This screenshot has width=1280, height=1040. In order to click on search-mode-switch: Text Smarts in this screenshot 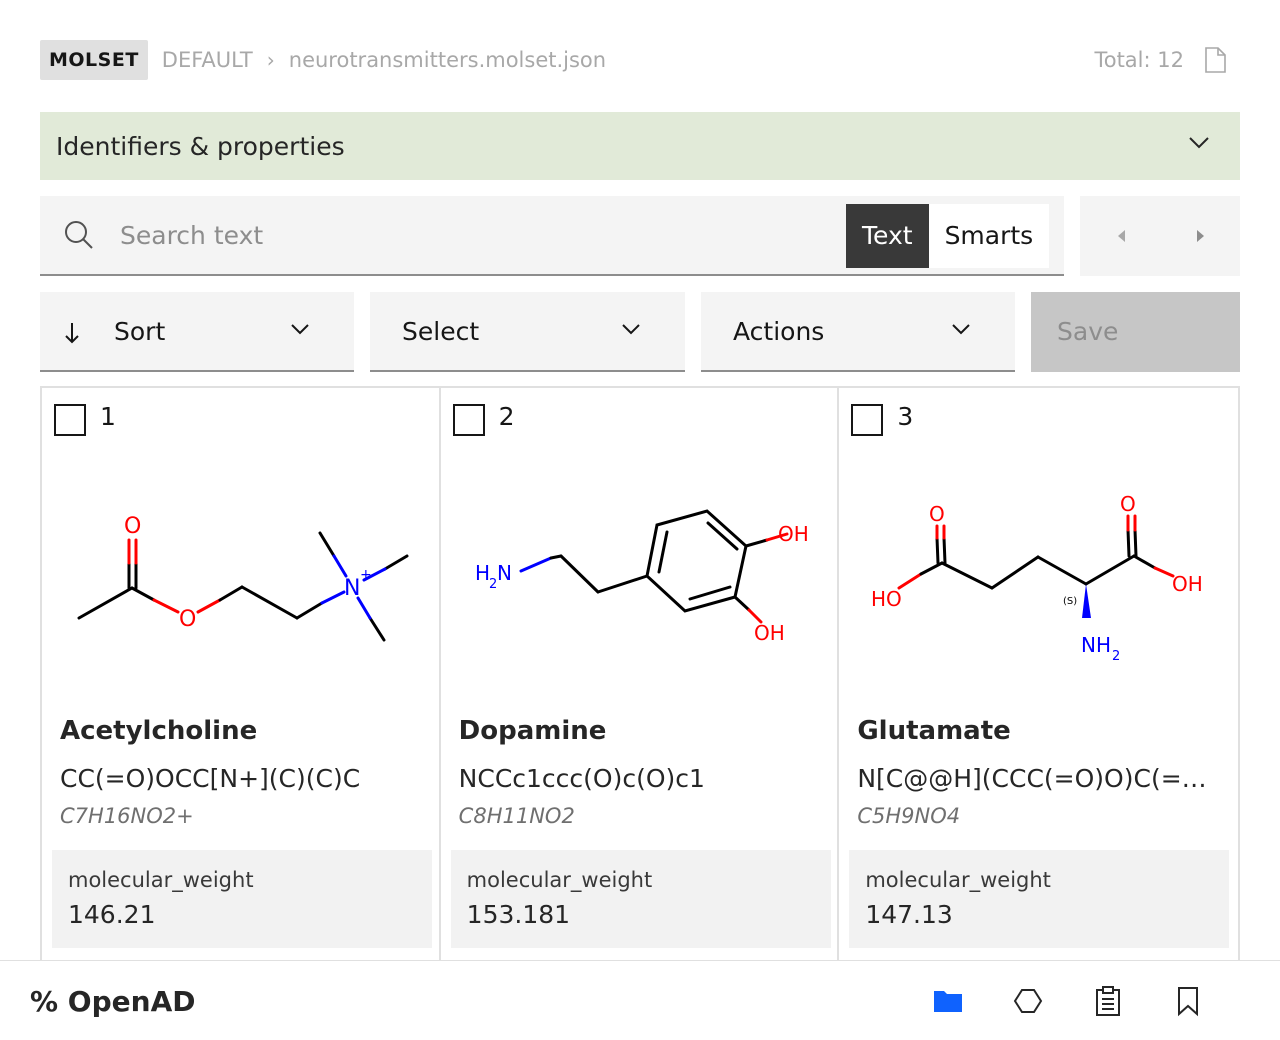, I will do `click(948, 236)`.